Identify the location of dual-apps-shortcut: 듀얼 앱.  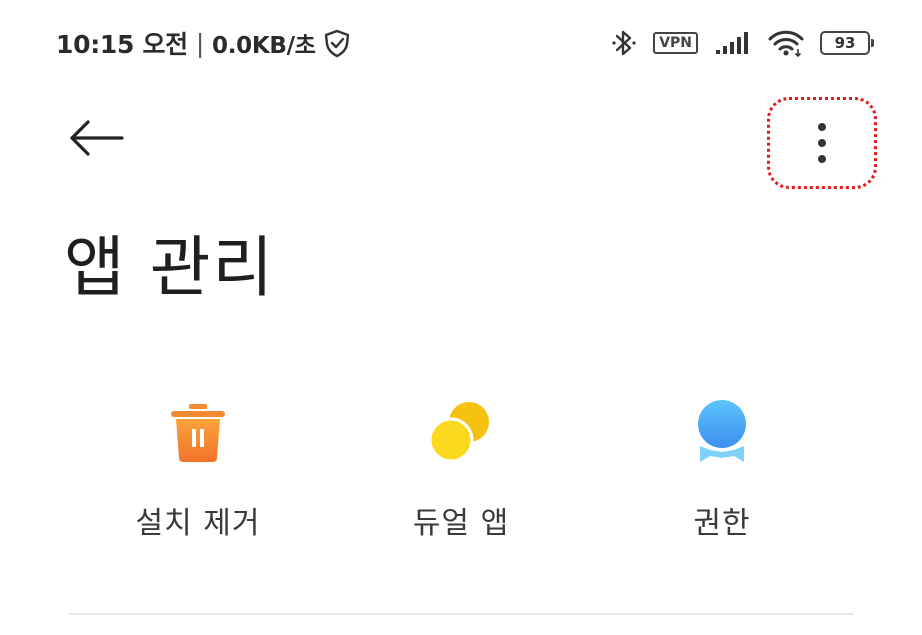
(461, 470).